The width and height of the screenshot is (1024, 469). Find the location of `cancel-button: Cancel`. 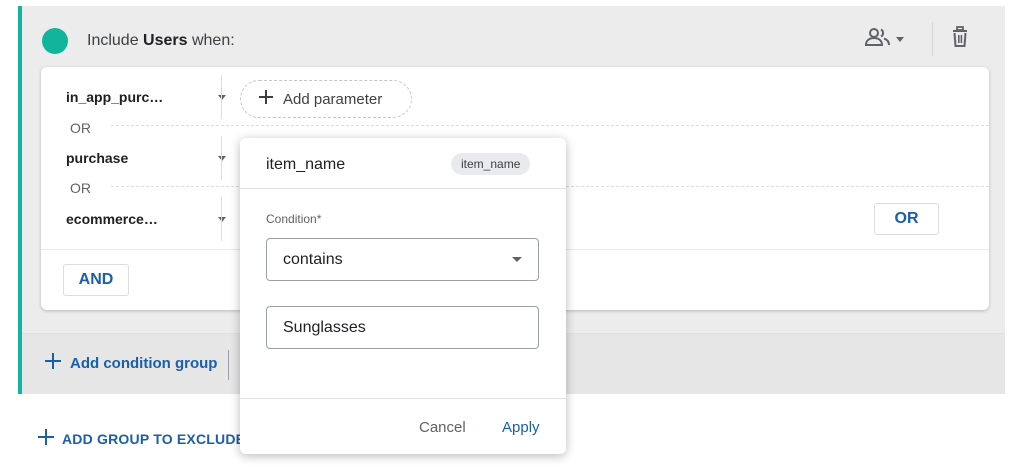

cancel-button: Cancel is located at coordinates (442, 427).